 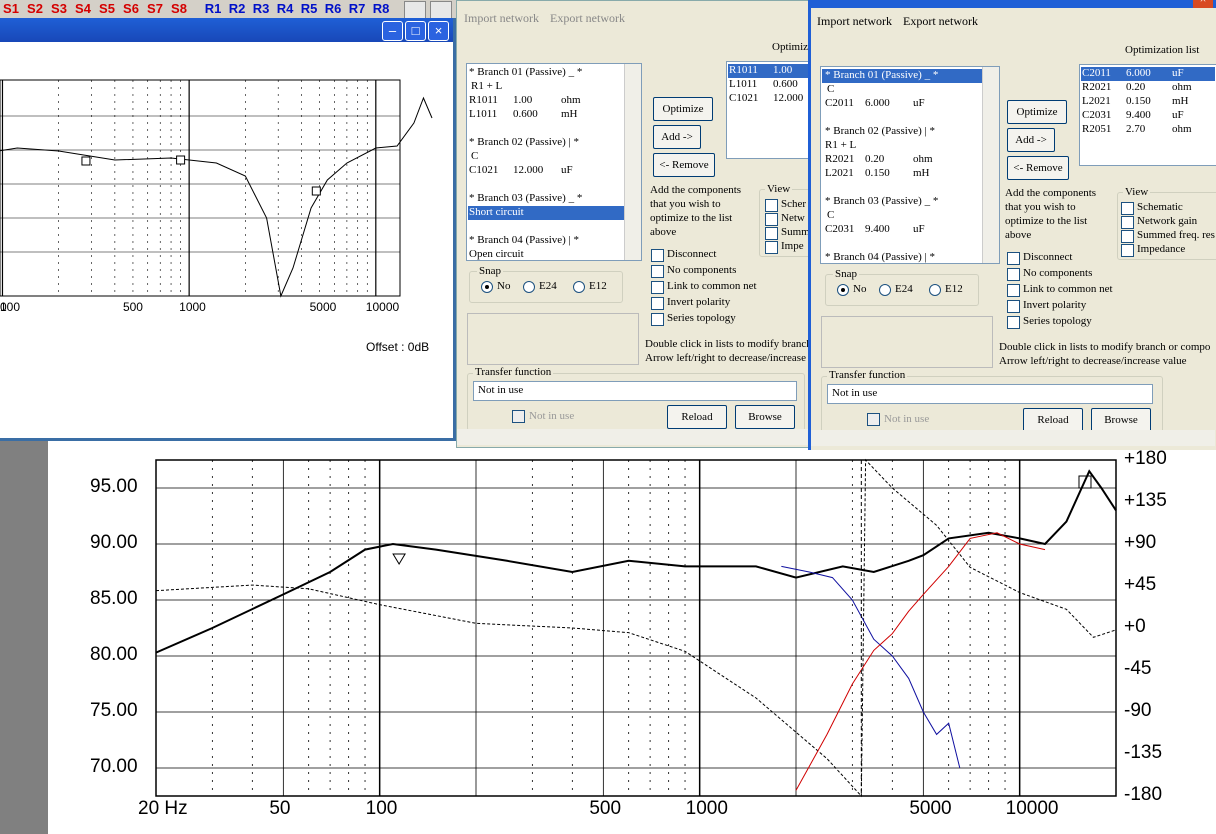 What do you see at coordinates (854, 21) in the screenshot?
I see `net2-import-menu: Import network` at bounding box center [854, 21].